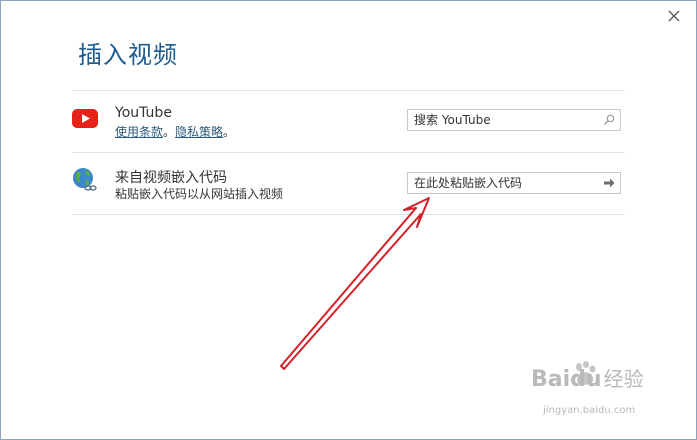  What do you see at coordinates (199, 194) in the screenshot?
I see `embed-subtitle: 粘贴嵌入代码以从网站插入视频` at bounding box center [199, 194].